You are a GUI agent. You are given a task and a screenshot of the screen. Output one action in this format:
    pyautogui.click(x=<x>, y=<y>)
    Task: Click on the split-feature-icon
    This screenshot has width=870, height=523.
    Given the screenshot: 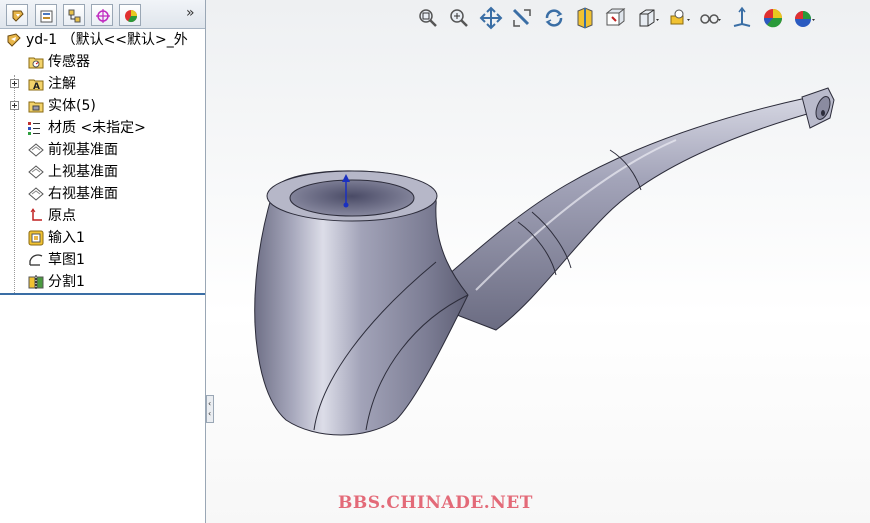 What is the action you would take?
    pyautogui.click(x=36, y=282)
    